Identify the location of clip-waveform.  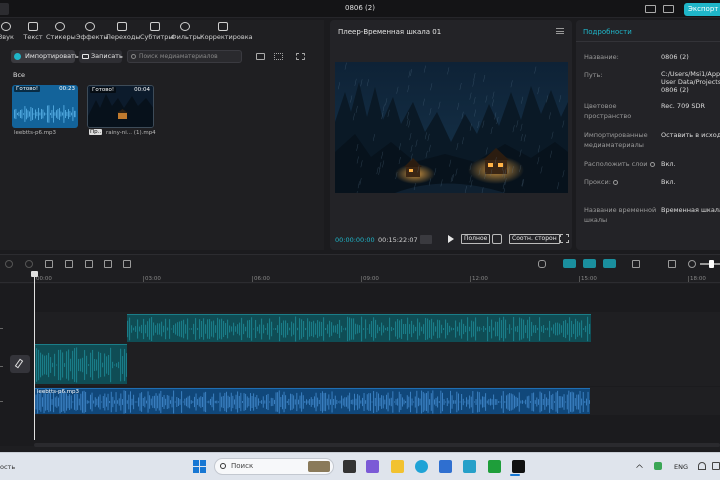
(81, 365).